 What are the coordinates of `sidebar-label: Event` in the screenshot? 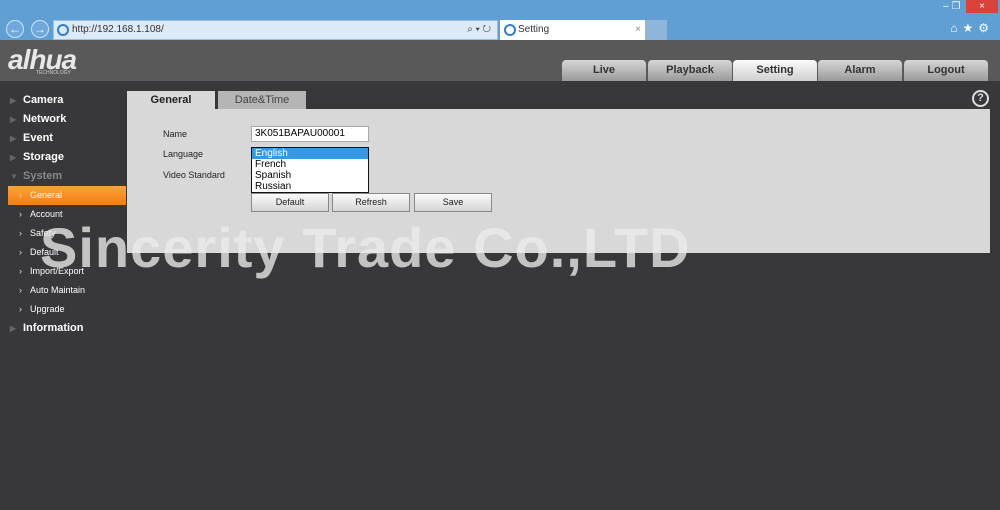 It's located at (38, 138).